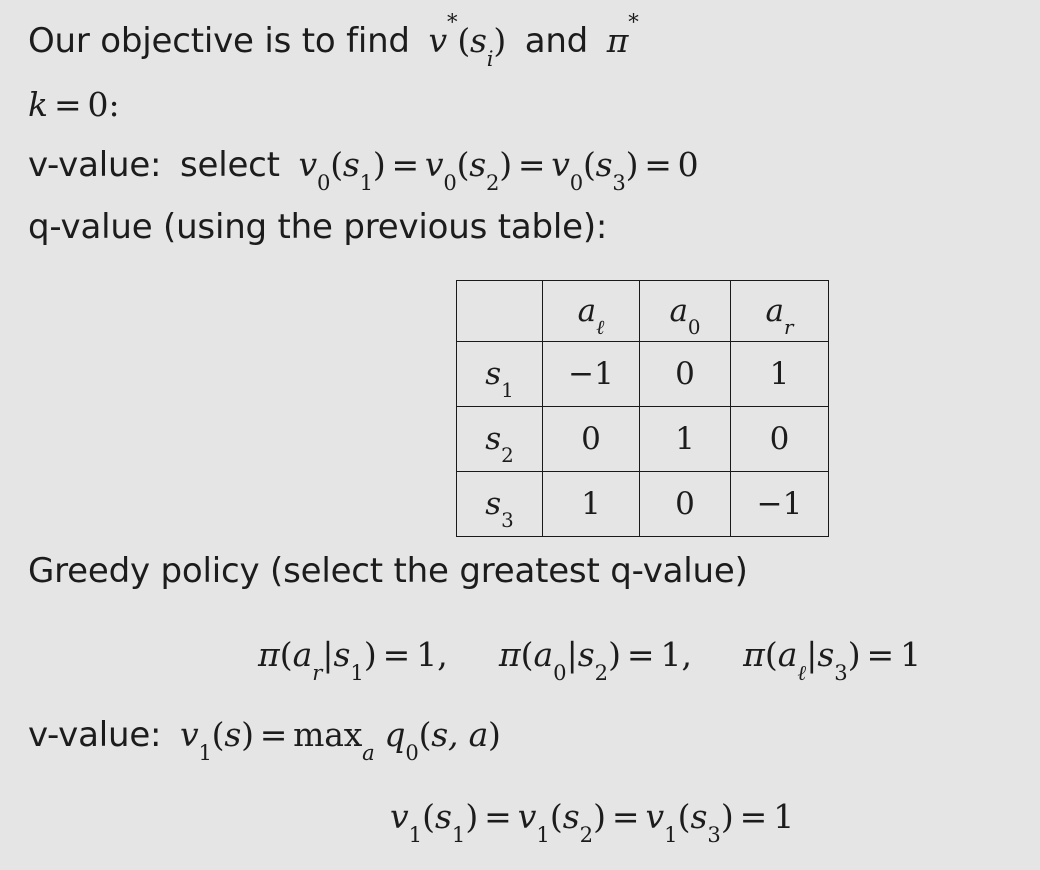 The height and width of the screenshot is (870, 1040). Describe the element at coordinates (499, 311) in the screenshot. I see `table-corner-cell` at that location.